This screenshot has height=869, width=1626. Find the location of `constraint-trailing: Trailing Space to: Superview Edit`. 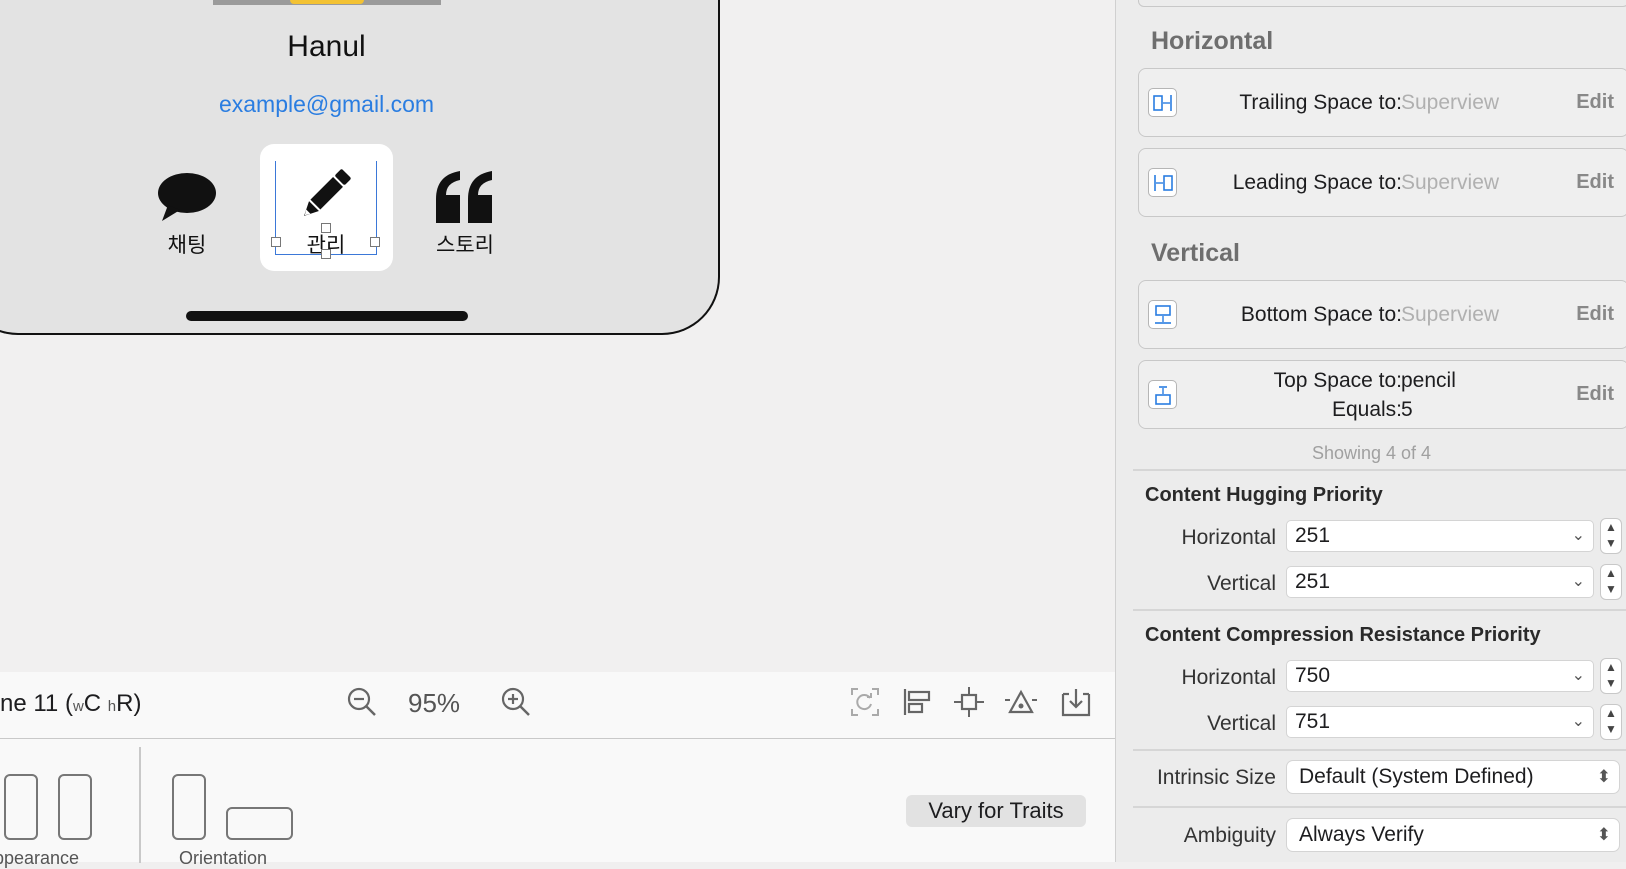

constraint-trailing: Trailing Space to: Superview Edit is located at coordinates (1382, 102).